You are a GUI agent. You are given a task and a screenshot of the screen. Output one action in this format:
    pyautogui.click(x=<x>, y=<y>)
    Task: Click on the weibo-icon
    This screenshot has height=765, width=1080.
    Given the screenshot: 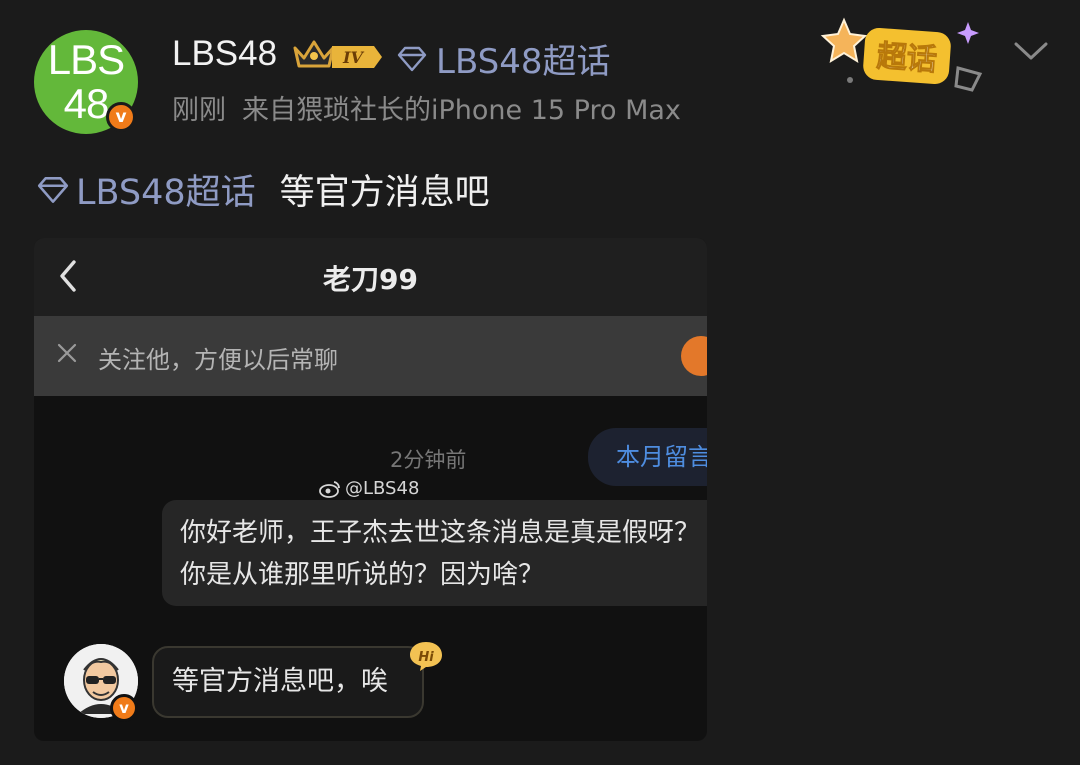 What is the action you would take?
    pyautogui.click(x=329, y=489)
    